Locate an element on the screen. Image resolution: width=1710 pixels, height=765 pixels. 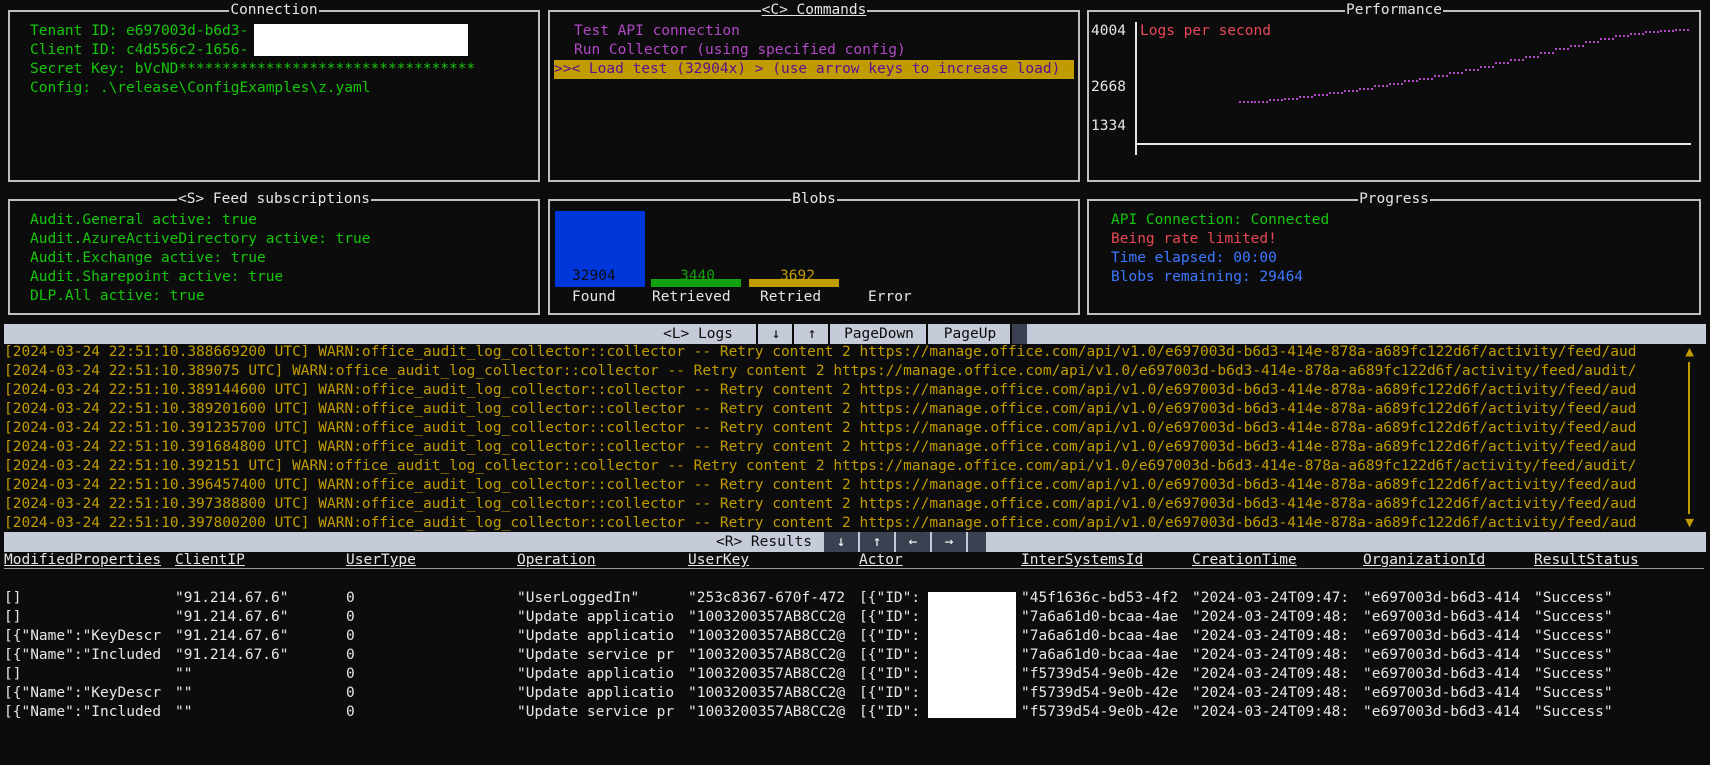
logs-tab: <L> Logs is located at coordinates (698, 334).